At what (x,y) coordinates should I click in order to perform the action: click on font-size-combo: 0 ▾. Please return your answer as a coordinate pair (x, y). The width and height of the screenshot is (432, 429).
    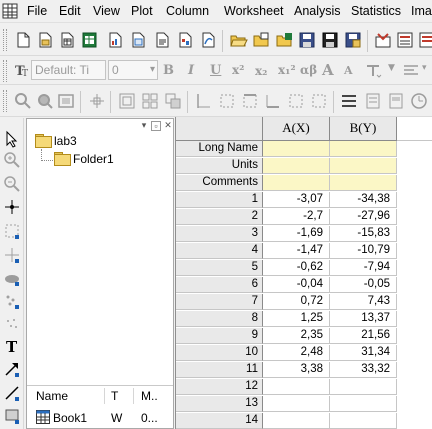
    Looking at the image, I should click on (133, 70).